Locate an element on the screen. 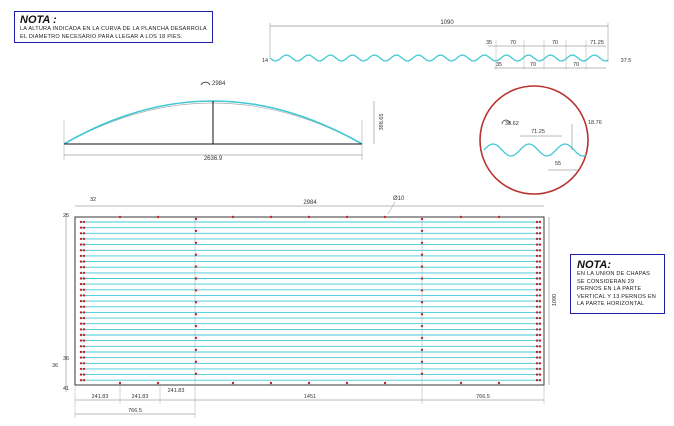  plan-bottom-dim-3: 241.83 is located at coordinates (176, 391).